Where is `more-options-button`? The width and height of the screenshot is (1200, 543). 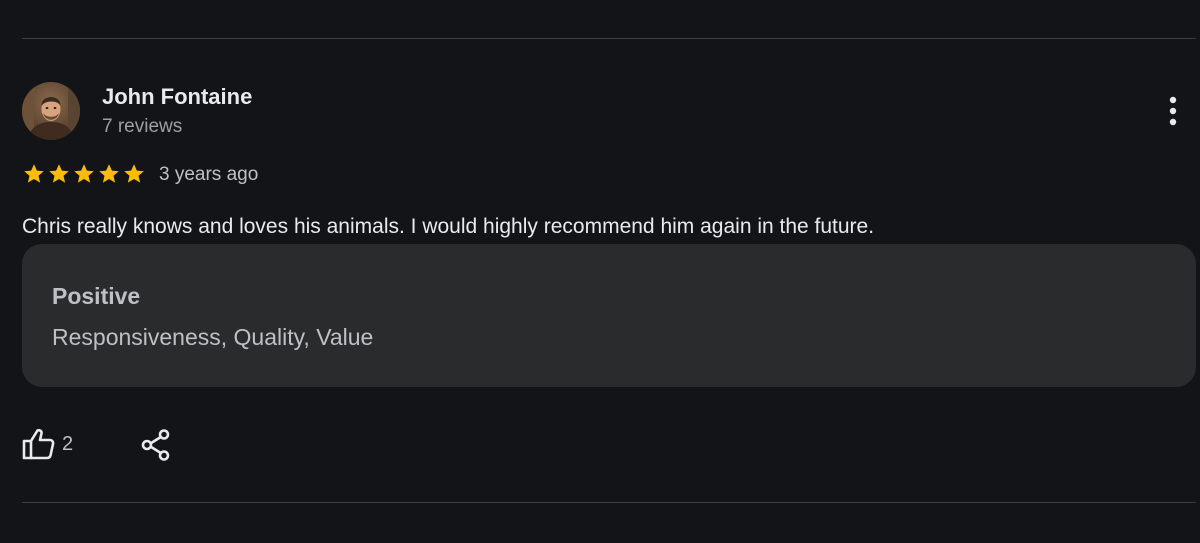
more-options-button is located at coordinates (1173, 111).